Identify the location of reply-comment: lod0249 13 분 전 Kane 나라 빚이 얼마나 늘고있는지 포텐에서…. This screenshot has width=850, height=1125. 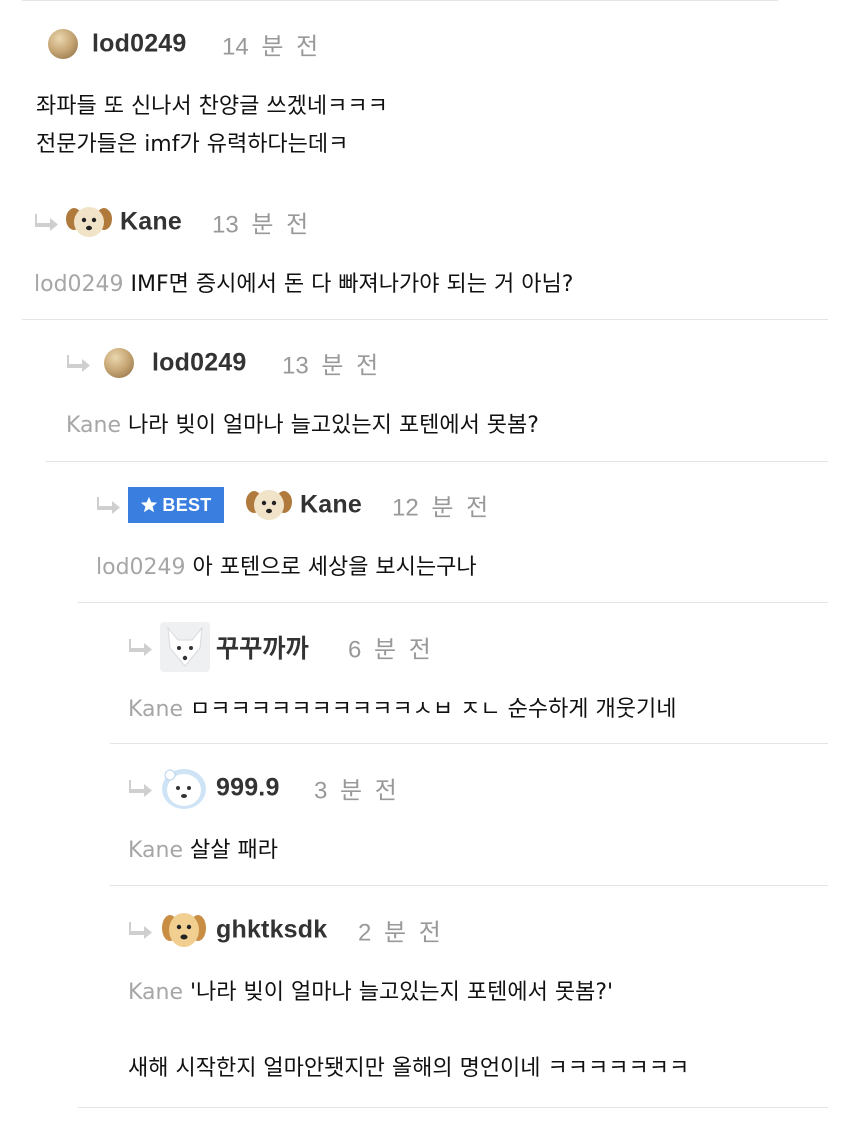
(302, 394).